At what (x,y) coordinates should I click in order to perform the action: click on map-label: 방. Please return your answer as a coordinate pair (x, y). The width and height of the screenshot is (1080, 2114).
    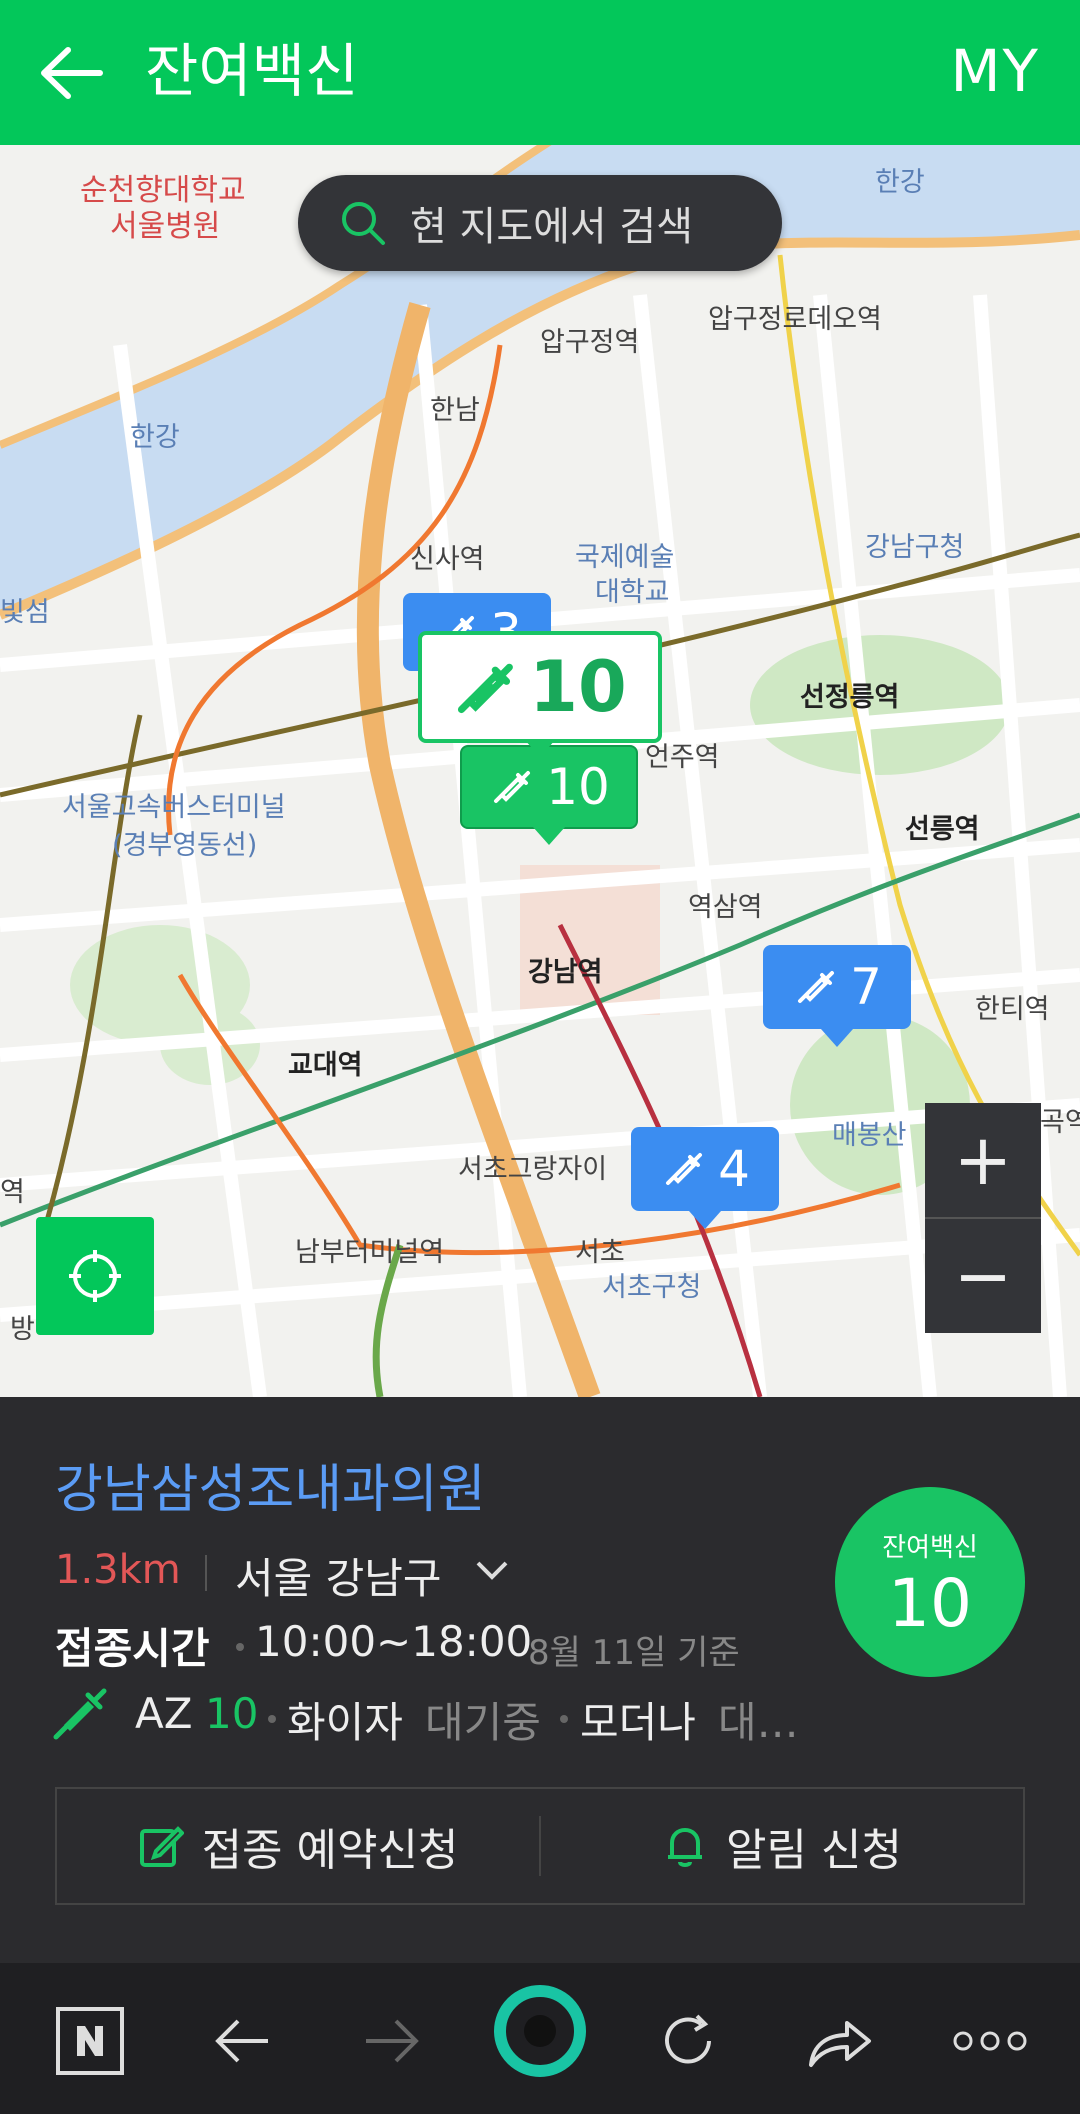
    Looking at the image, I should click on (22, 1329).